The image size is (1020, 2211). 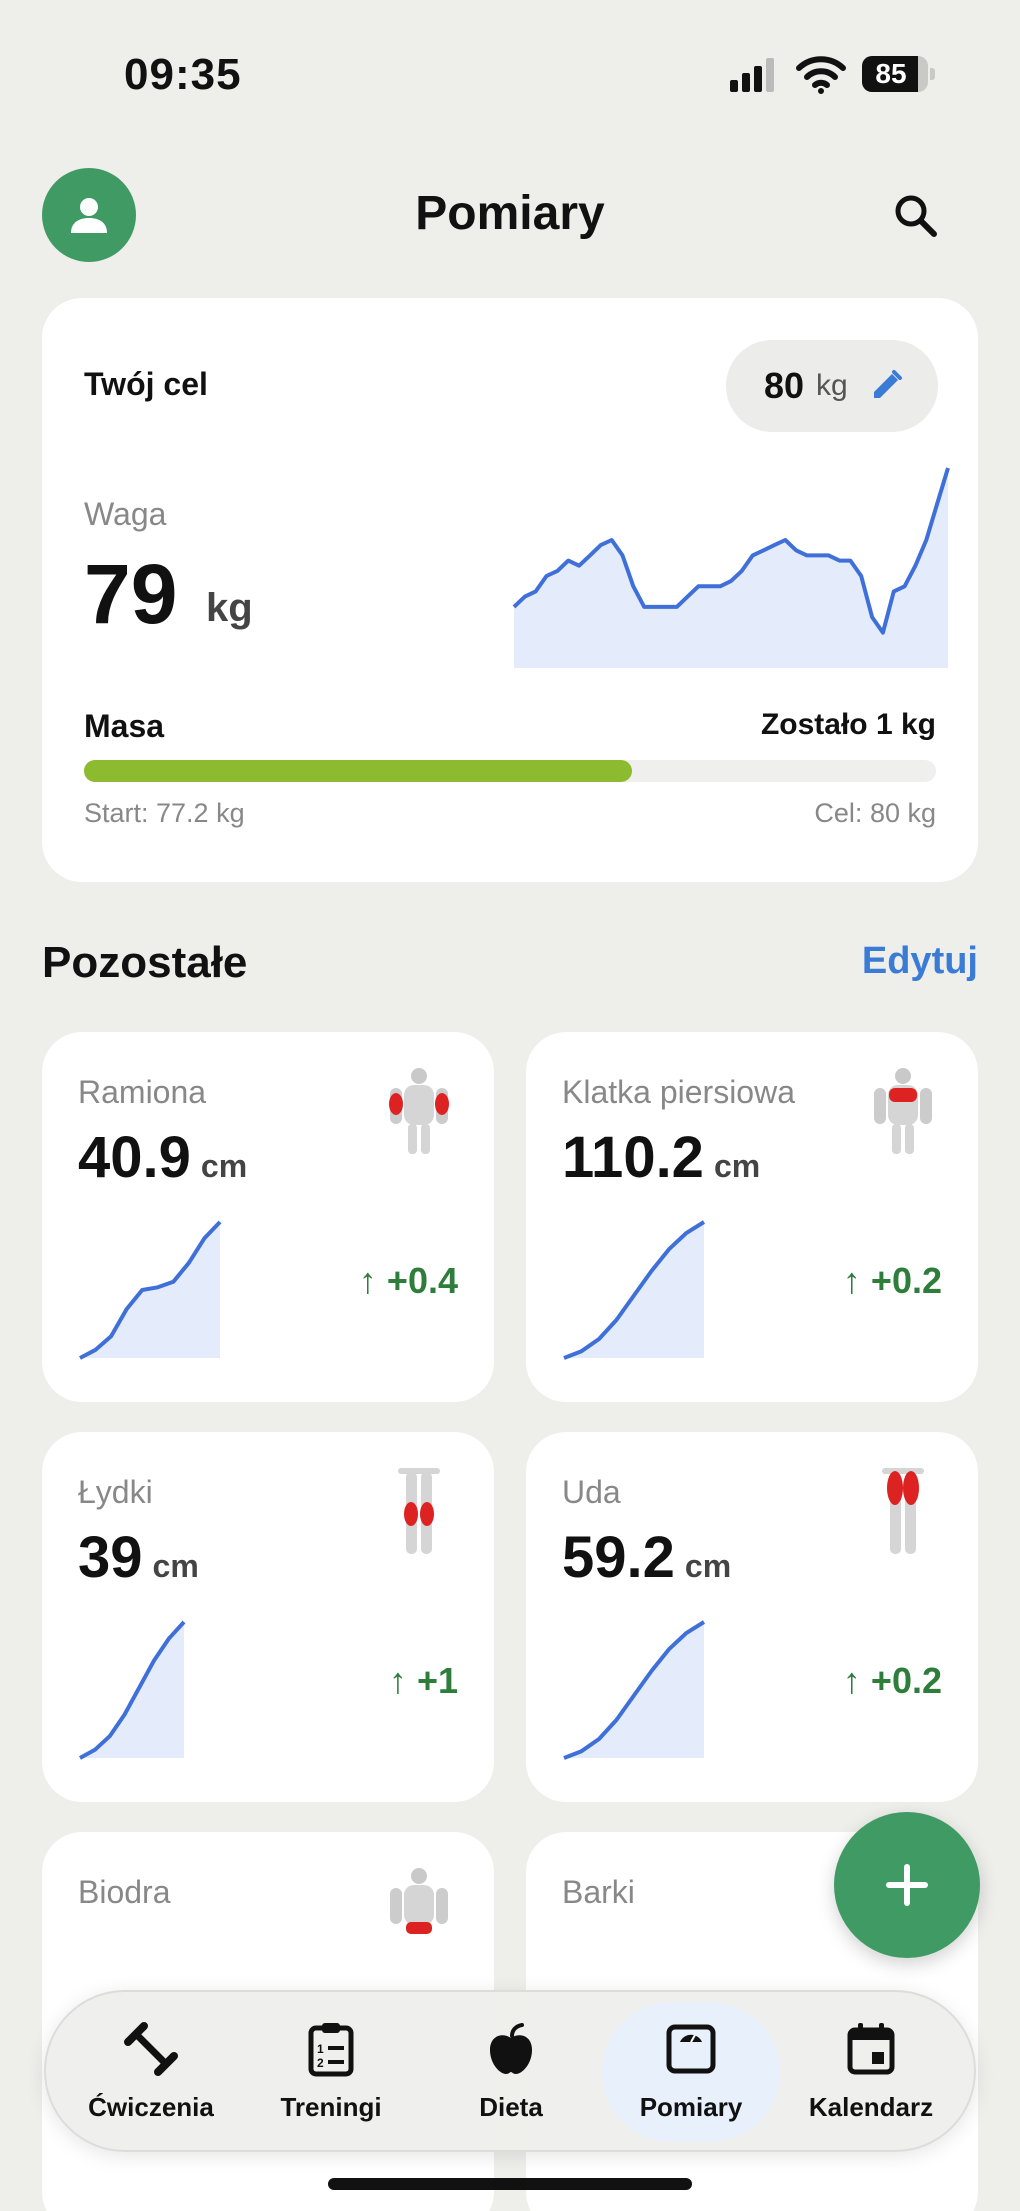 I want to click on home-indicator, so click(x=510, y=2184).